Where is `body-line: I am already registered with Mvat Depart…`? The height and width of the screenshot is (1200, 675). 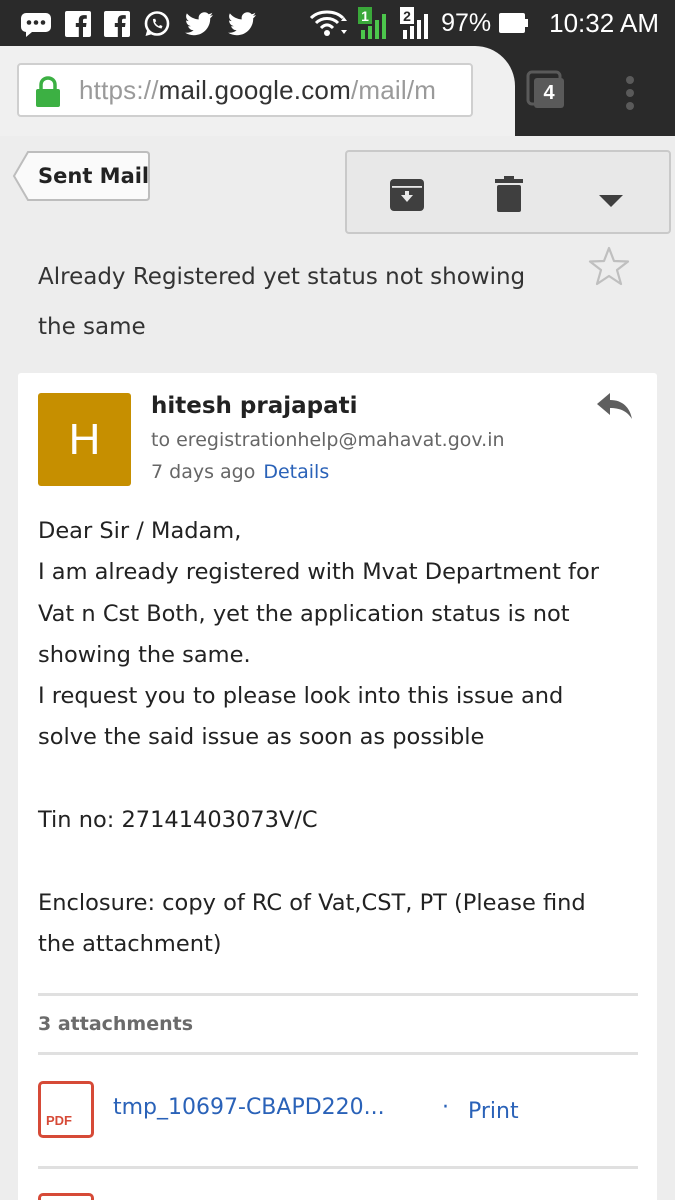 body-line: I am already registered with Mvat Depart… is located at coordinates (318, 572).